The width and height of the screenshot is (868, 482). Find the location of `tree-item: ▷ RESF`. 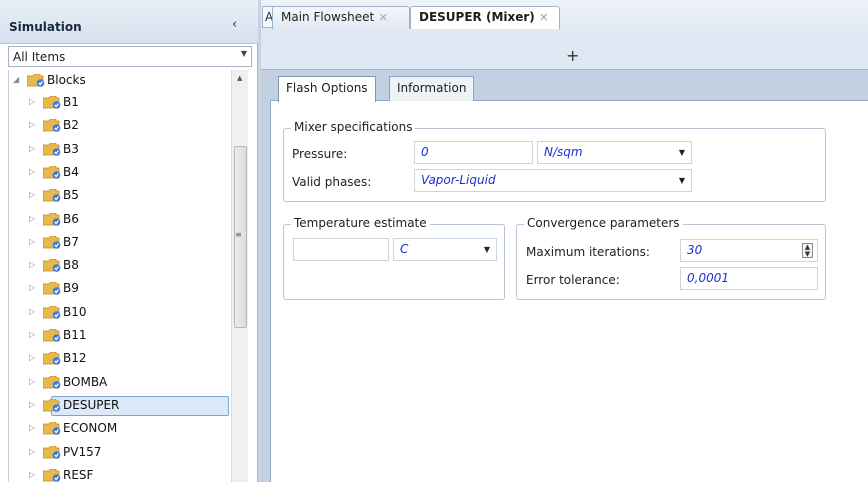

tree-item: ▷ RESF is located at coordinates (119, 473).